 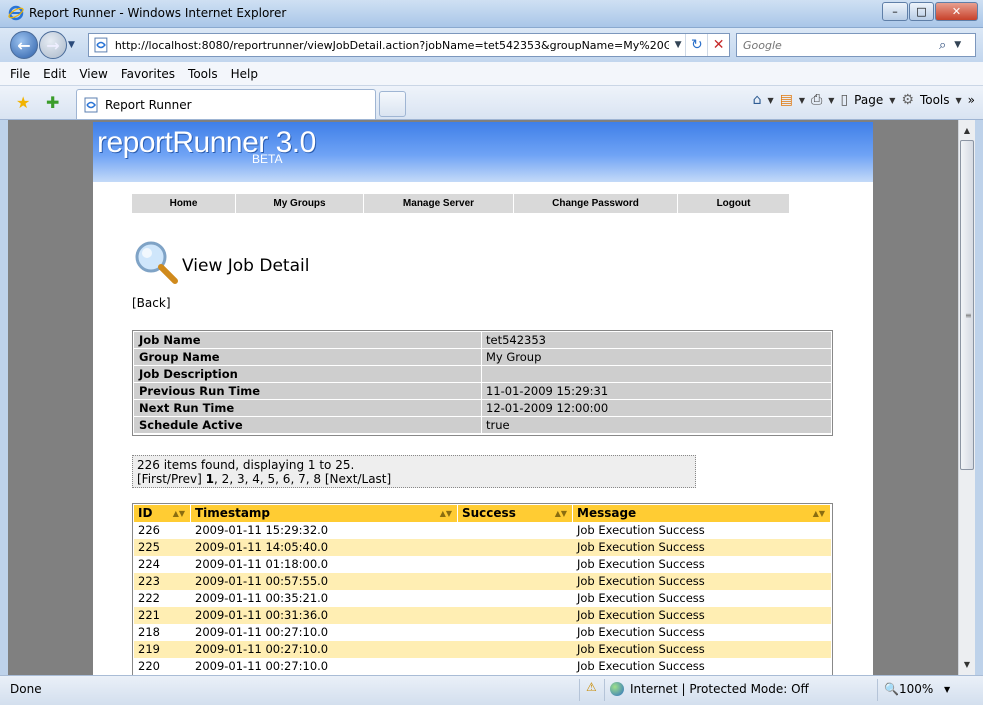 I want to click on menu-bar: File Edit View Favorites Tools Help, so click(x=491, y=74).